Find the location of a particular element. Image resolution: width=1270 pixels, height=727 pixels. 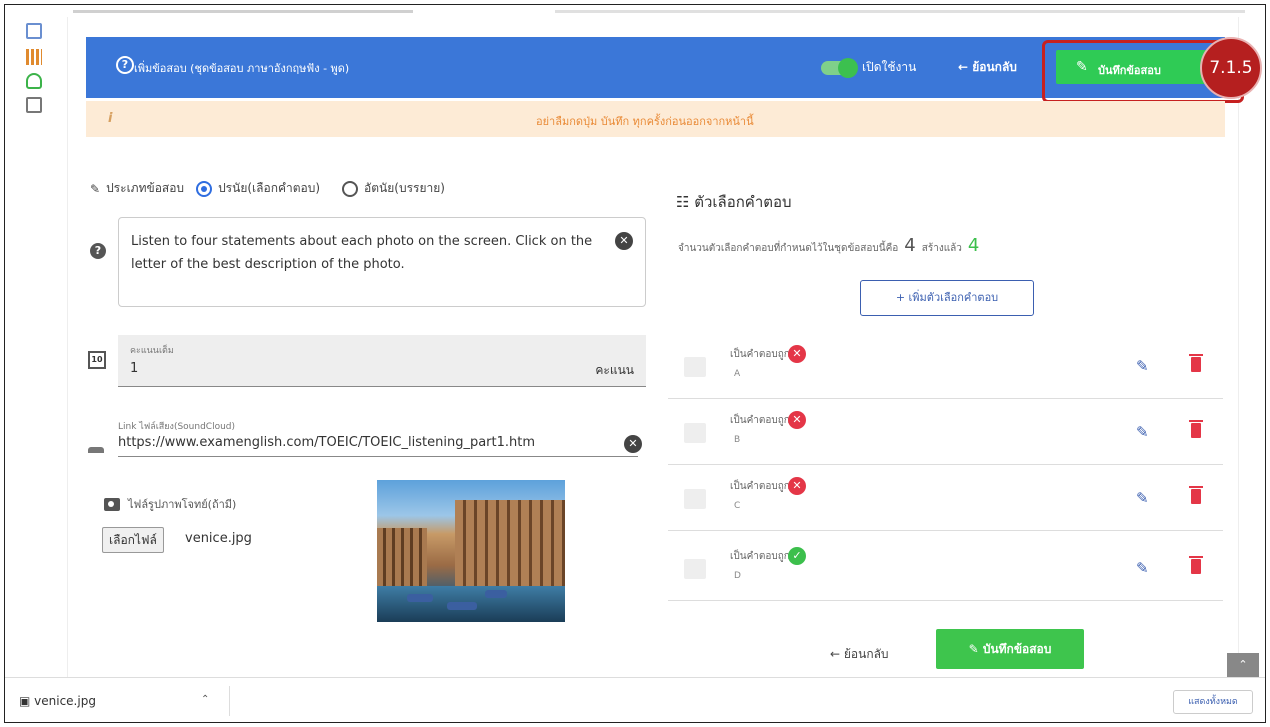

download-item: ▣ venice.jpg is located at coordinates (57, 701).